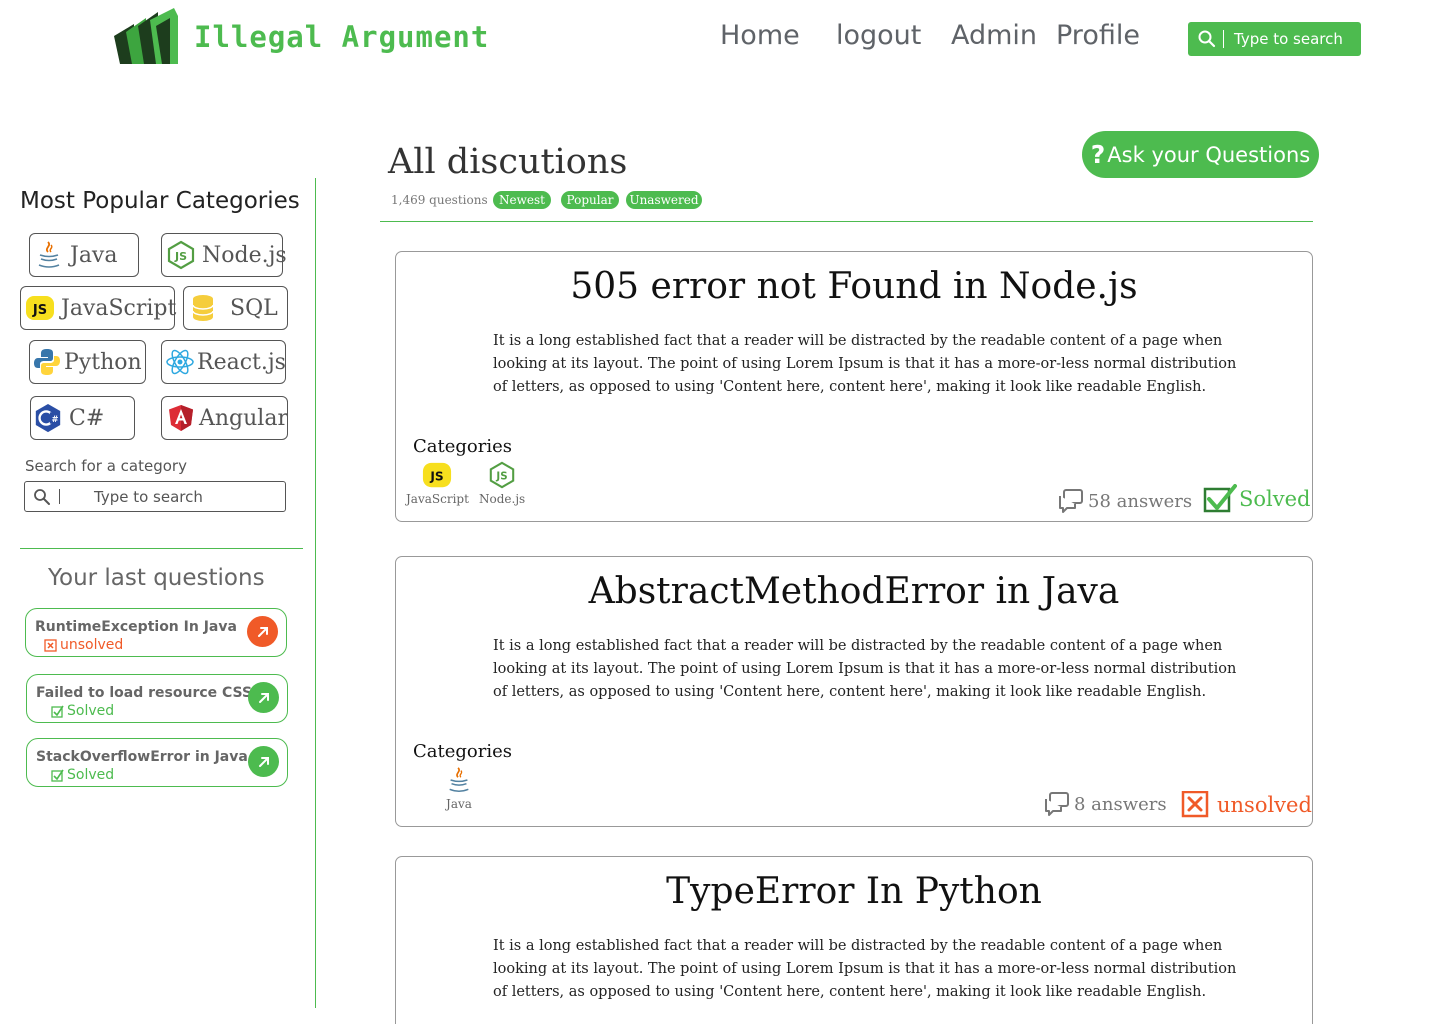 Image resolution: width=1440 pixels, height=1024 pixels. I want to click on category-sql: SQL, so click(235, 308).